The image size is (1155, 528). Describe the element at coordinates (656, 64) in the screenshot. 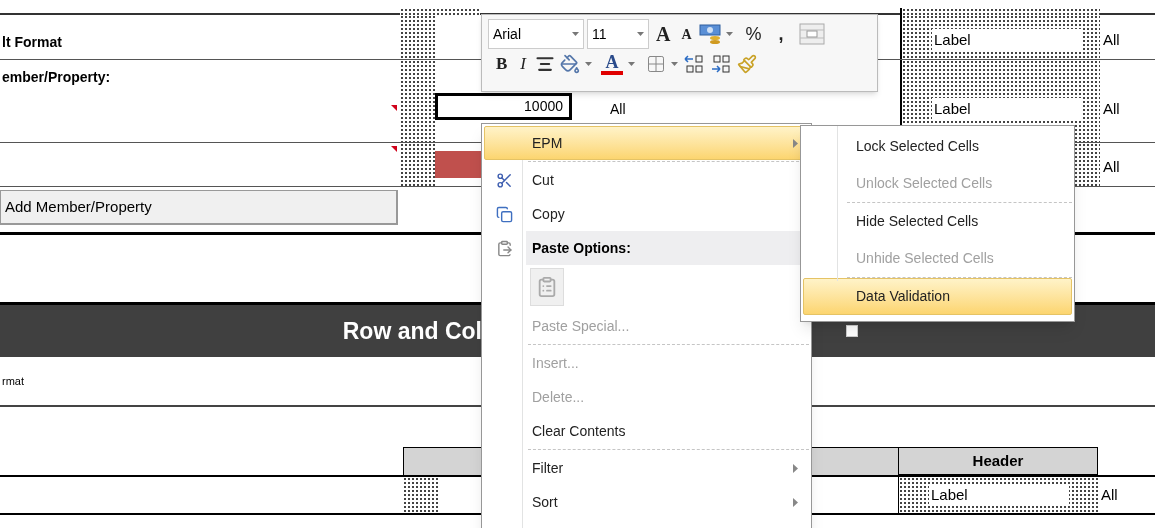

I see `borders-icon` at that location.